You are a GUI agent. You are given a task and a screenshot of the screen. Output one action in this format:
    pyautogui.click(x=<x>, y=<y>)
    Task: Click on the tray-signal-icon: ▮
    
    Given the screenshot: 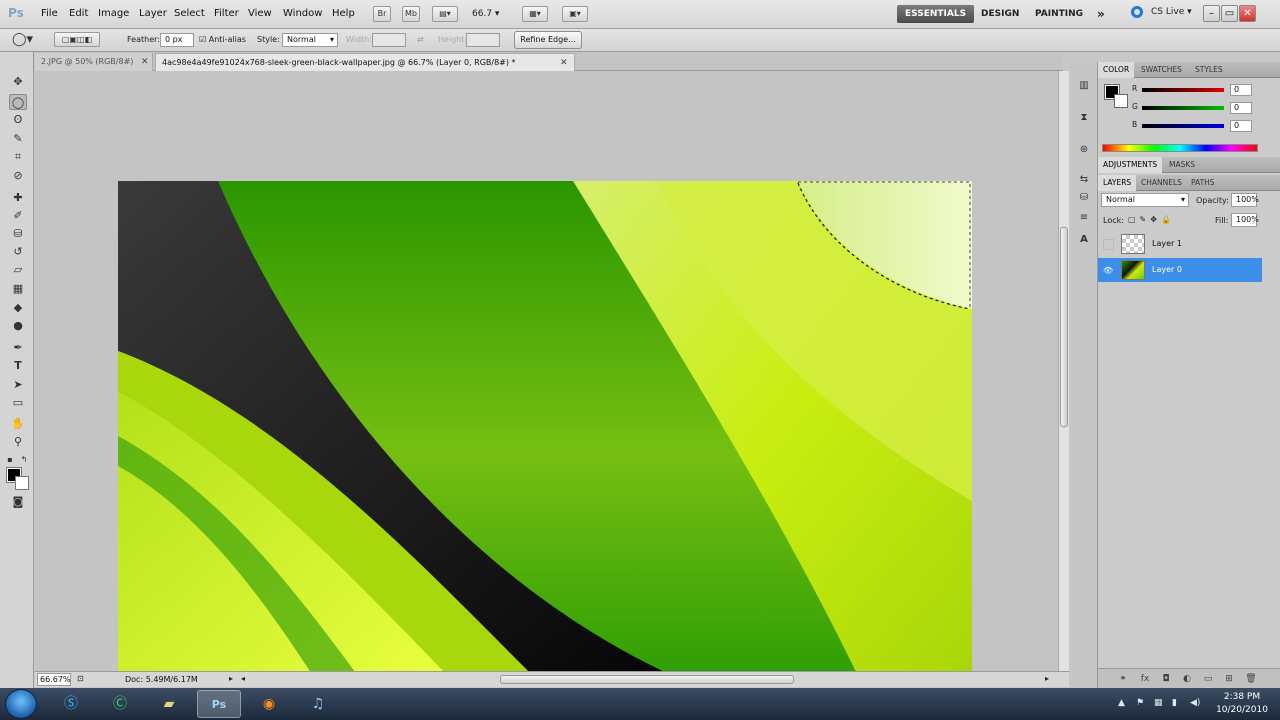 What is the action you would take?
    pyautogui.click(x=1174, y=703)
    